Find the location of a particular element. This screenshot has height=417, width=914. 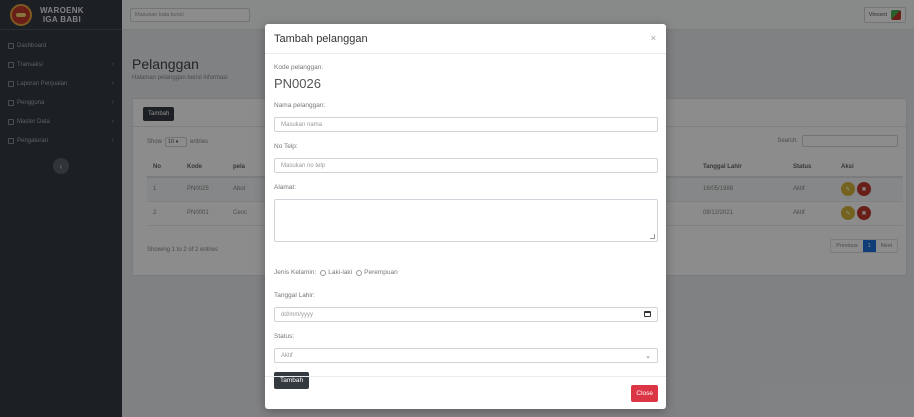

calendar-icon is located at coordinates (647, 314).